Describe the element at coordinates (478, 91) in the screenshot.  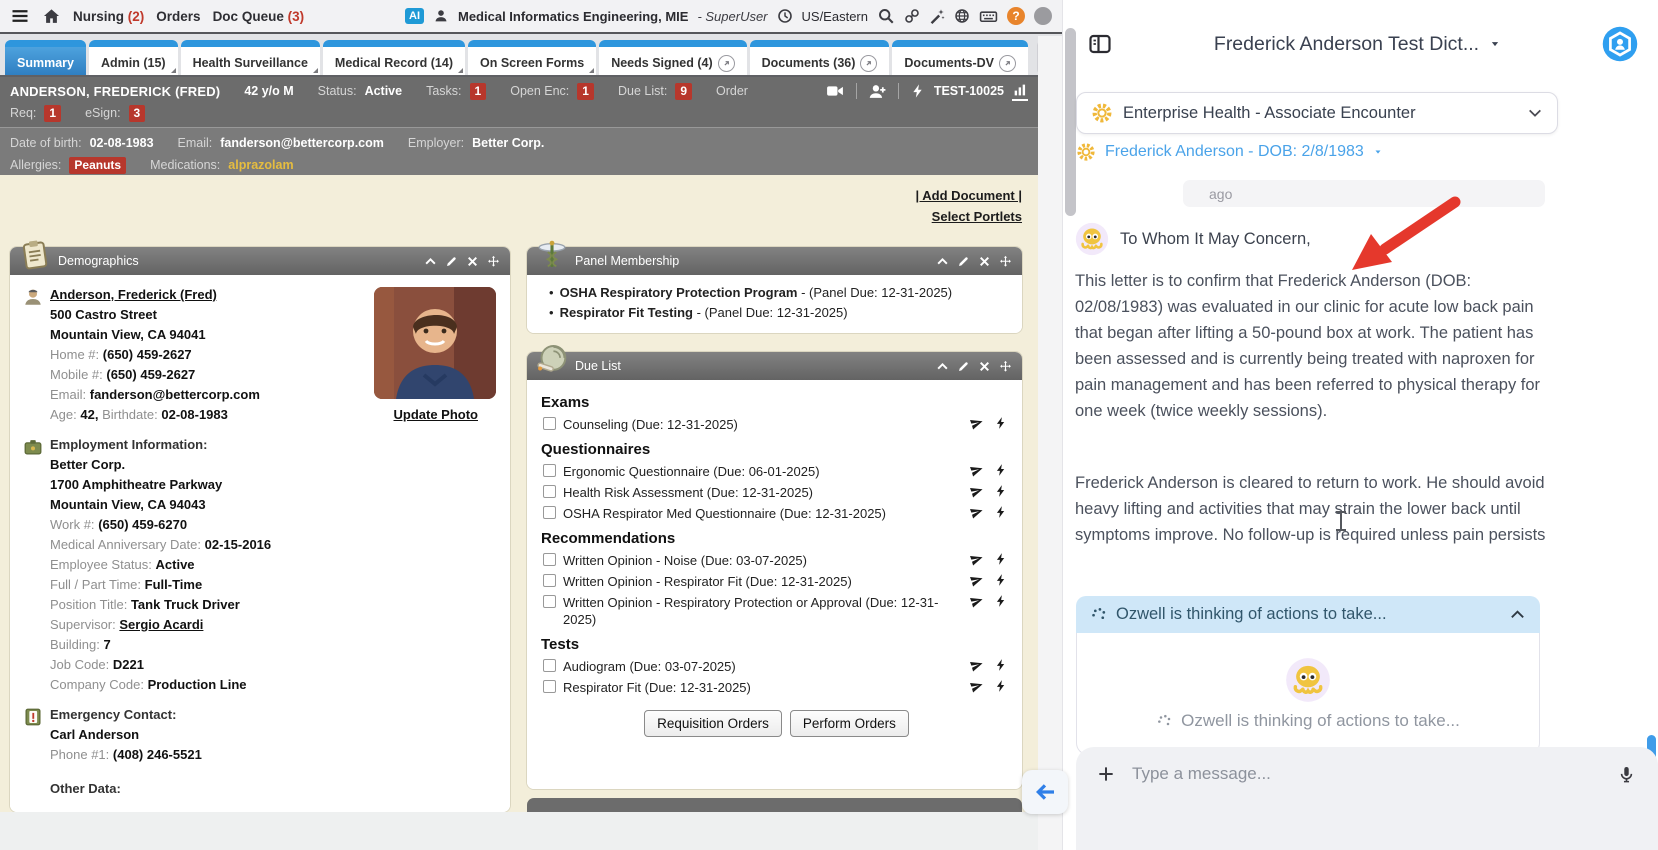
I see `tasks-count-badge: 1` at that location.